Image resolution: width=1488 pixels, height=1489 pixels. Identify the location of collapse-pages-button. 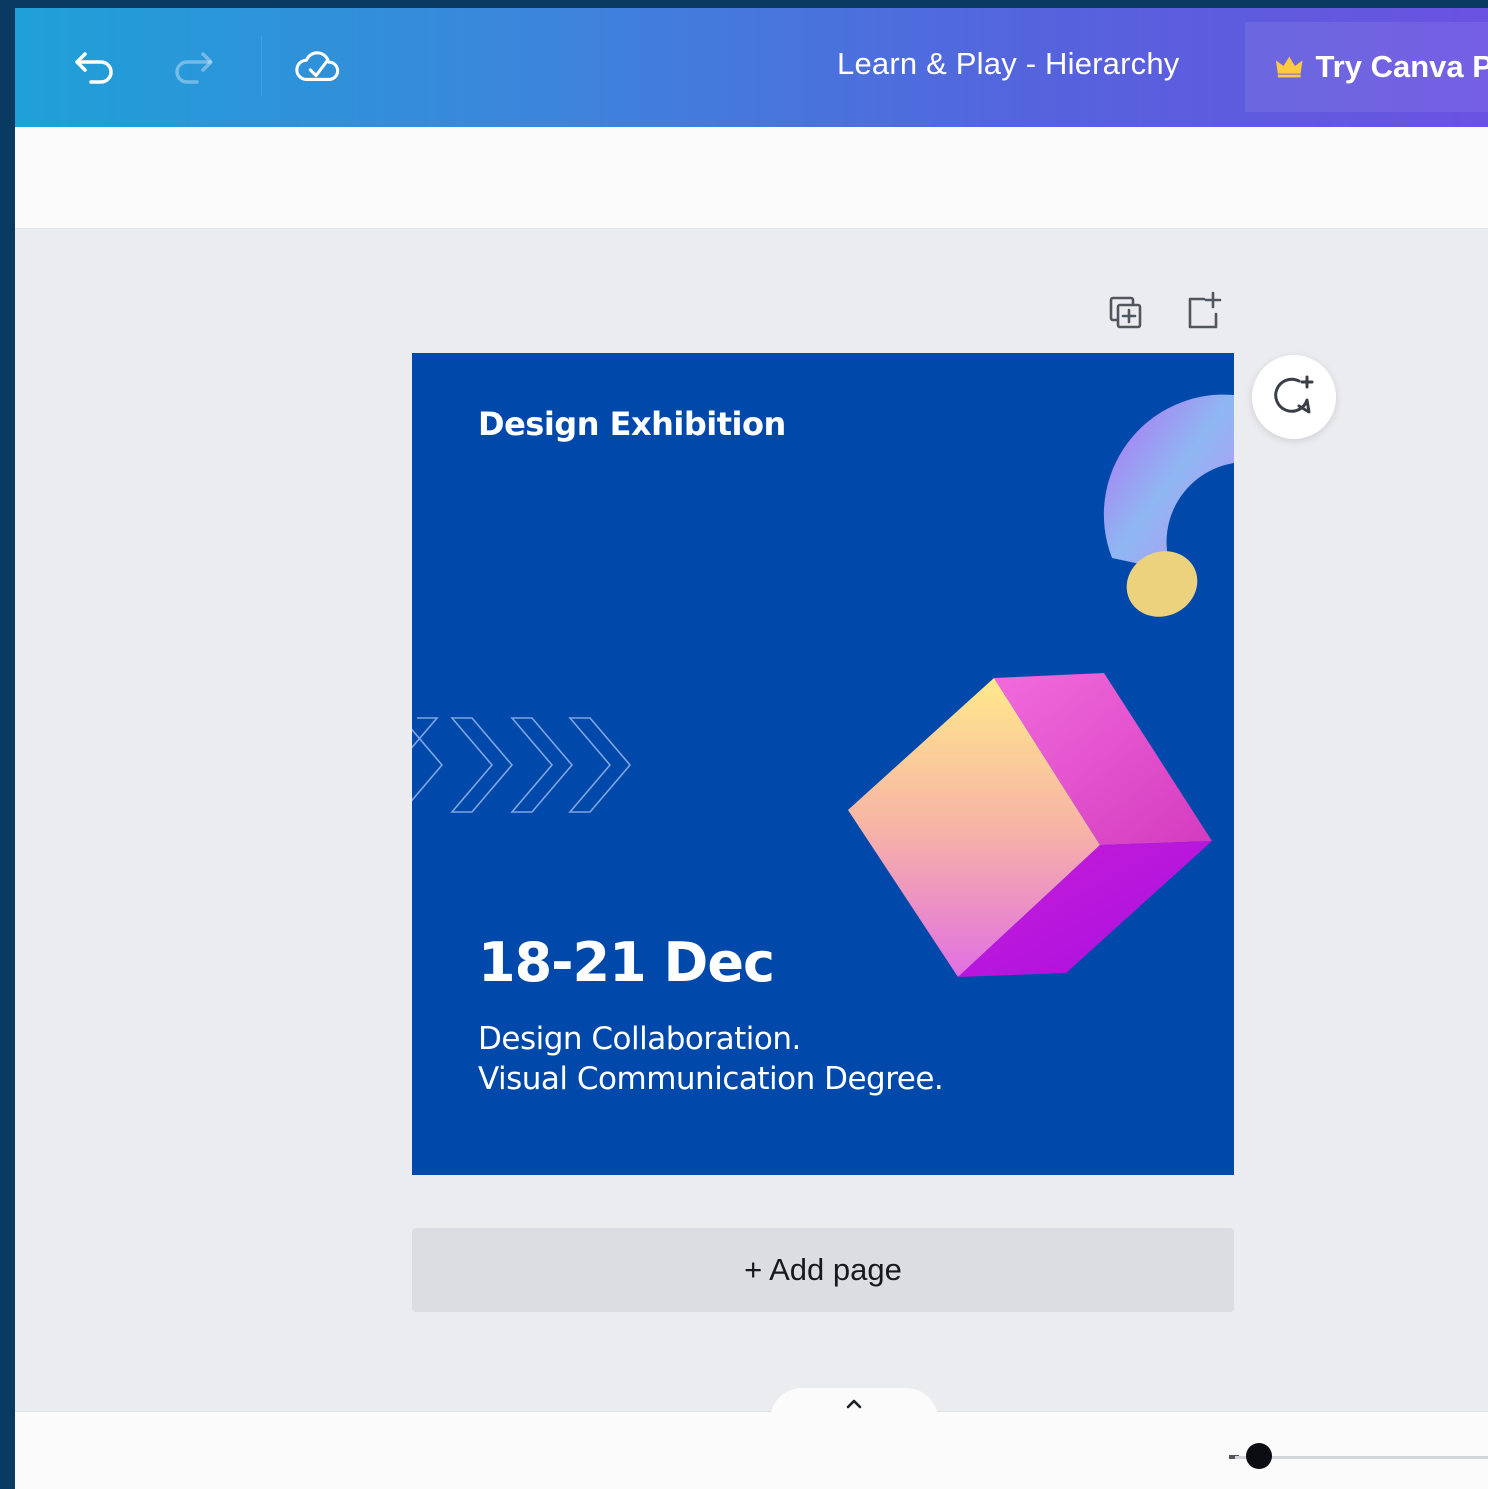
(854, 1404).